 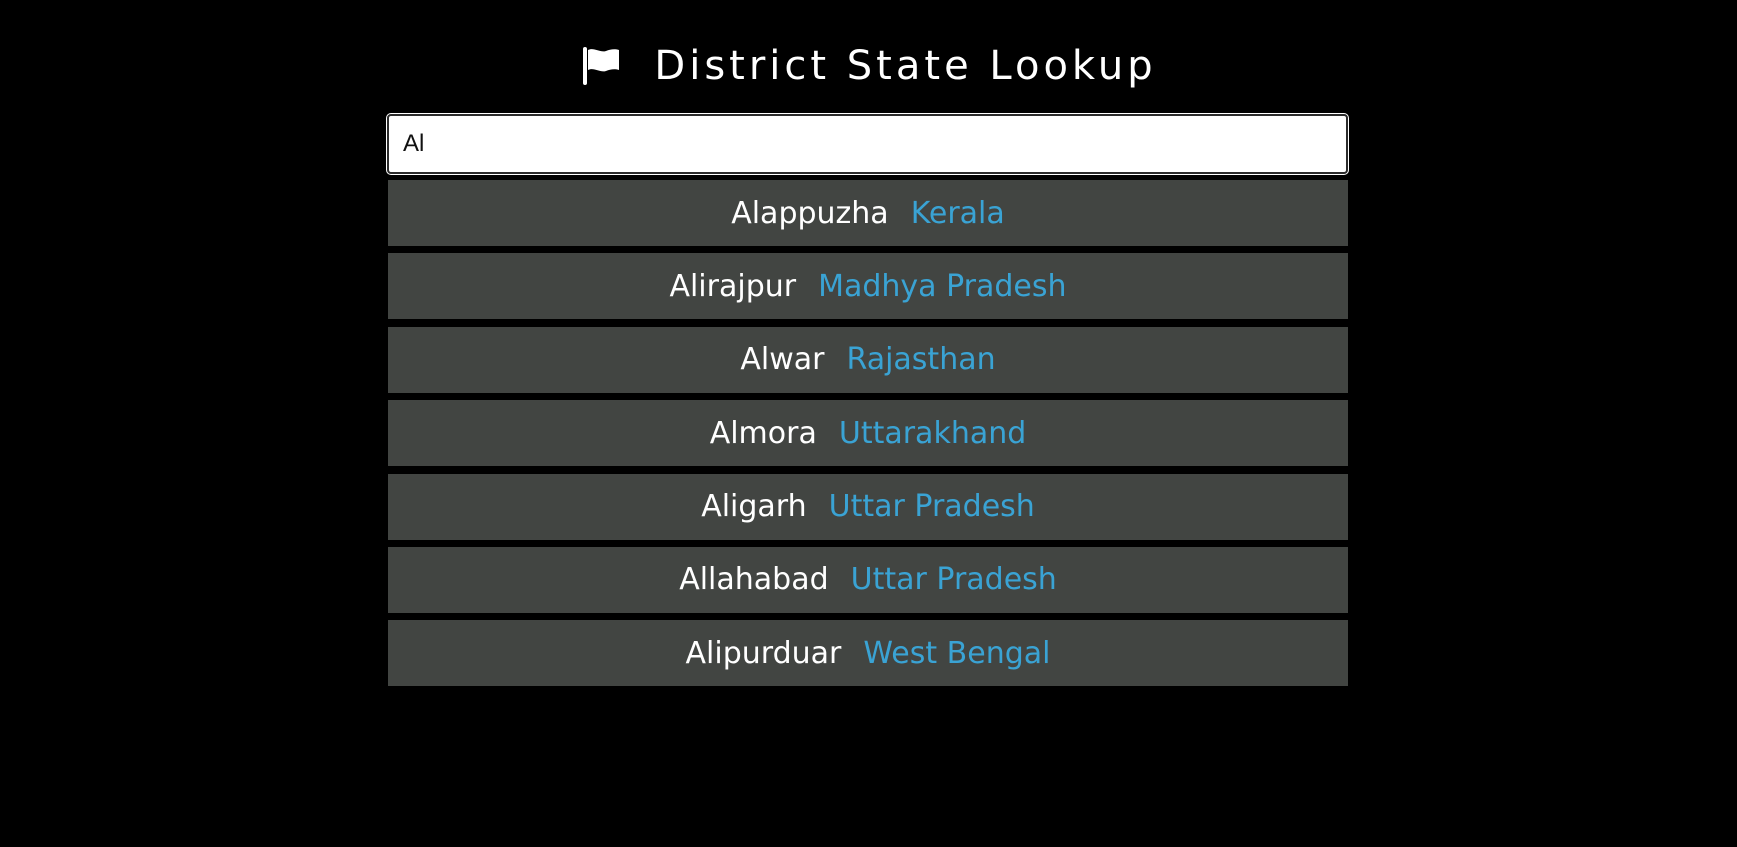 I want to click on district-name: Alirajpur, so click(x=733, y=286).